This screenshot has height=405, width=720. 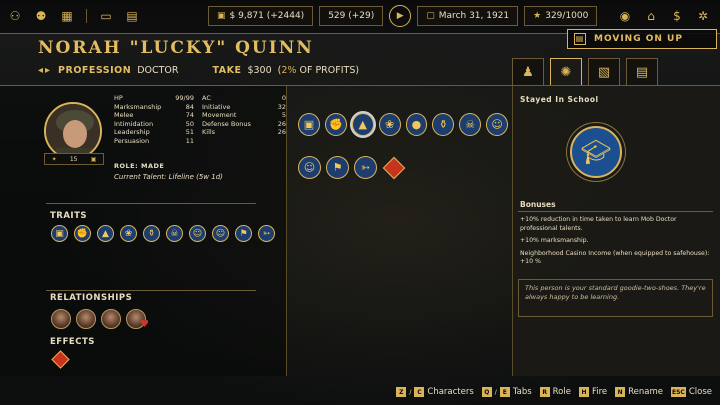 I want to click on runner-perk-icon: ⚑, so click(x=337, y=167).